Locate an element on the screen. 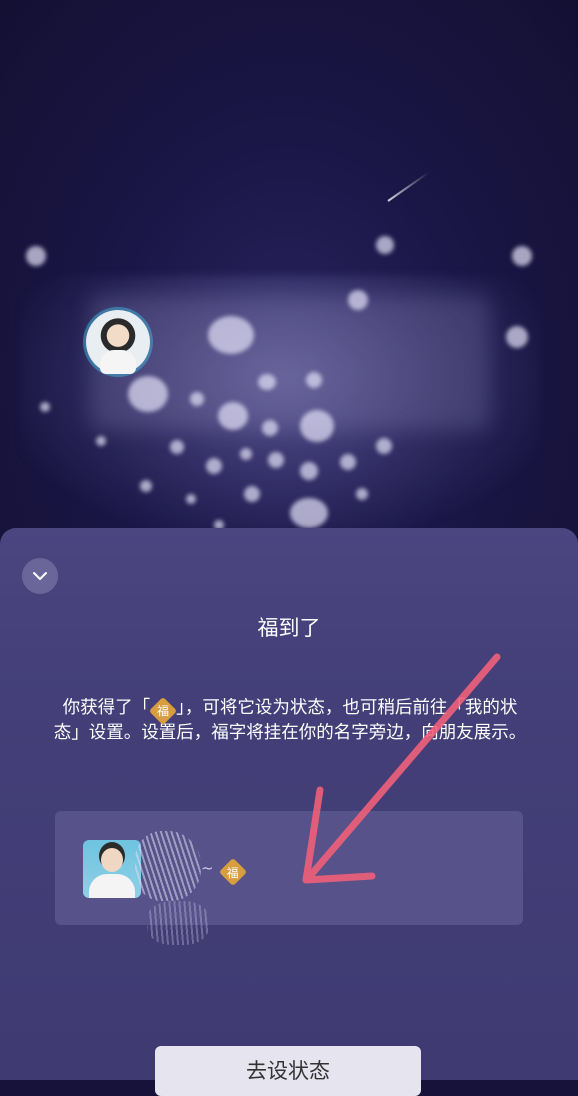 The width and height of the screenshot is (578, 1096). avatar-body is located at coordinates (112, 886).